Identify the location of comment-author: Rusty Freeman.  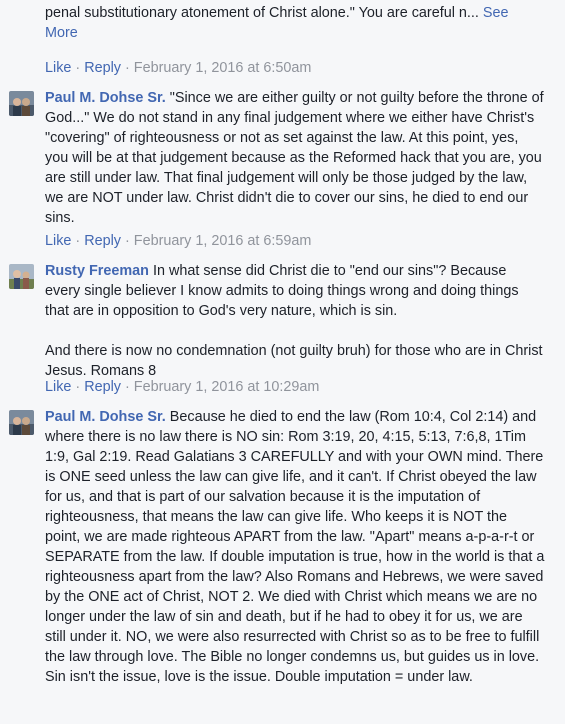
(97, 271).